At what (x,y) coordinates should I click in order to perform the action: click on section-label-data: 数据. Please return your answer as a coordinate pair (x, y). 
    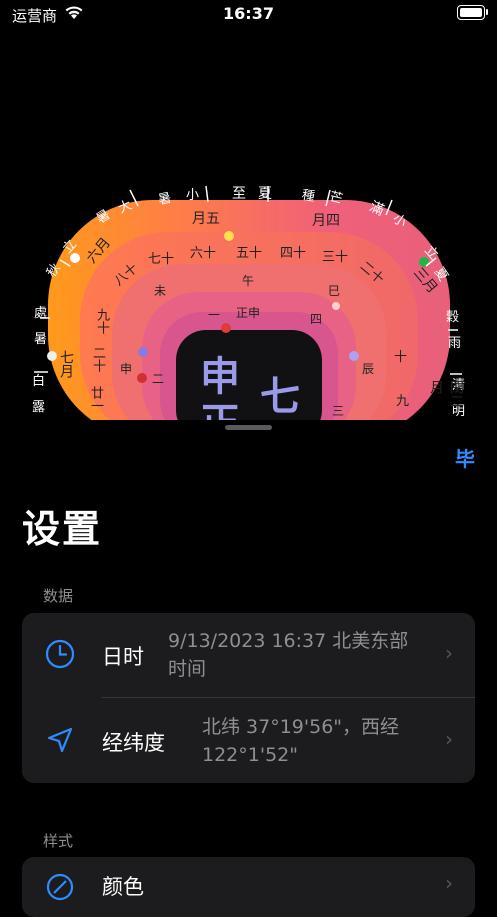
    Looking at the image, I should click on (58, 596).